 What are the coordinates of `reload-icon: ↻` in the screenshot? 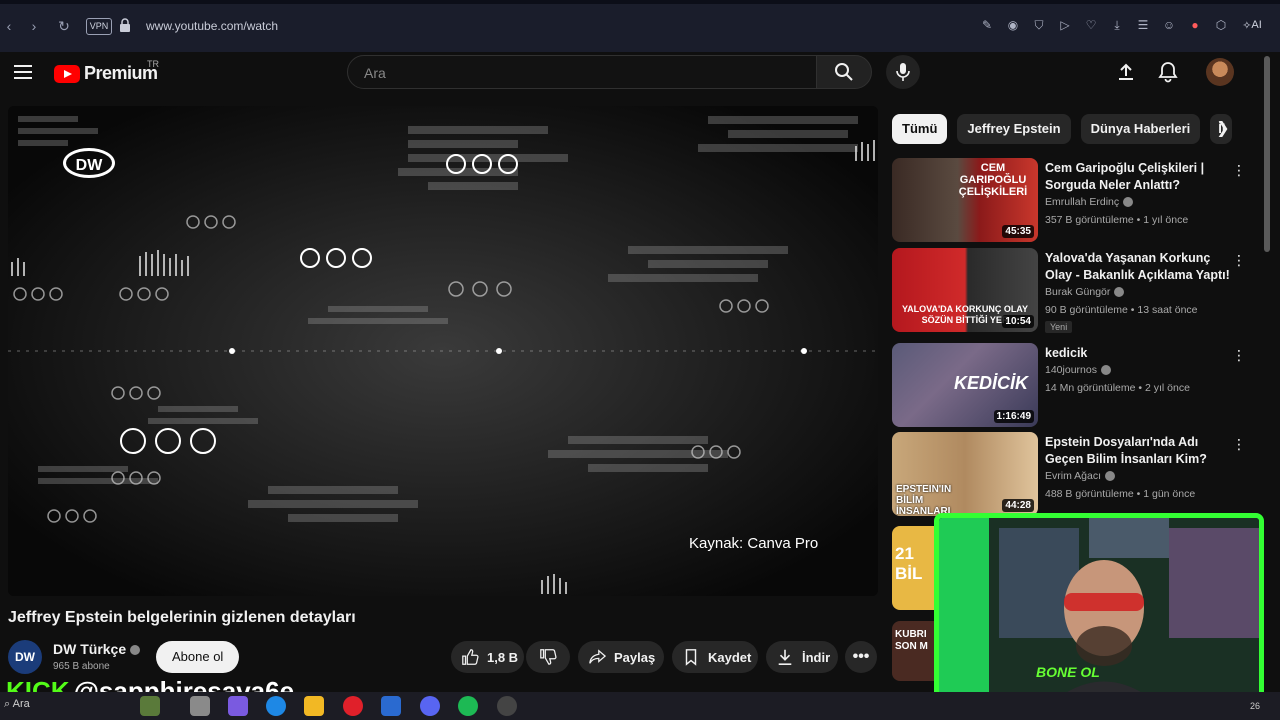 It's located at (64, 26).